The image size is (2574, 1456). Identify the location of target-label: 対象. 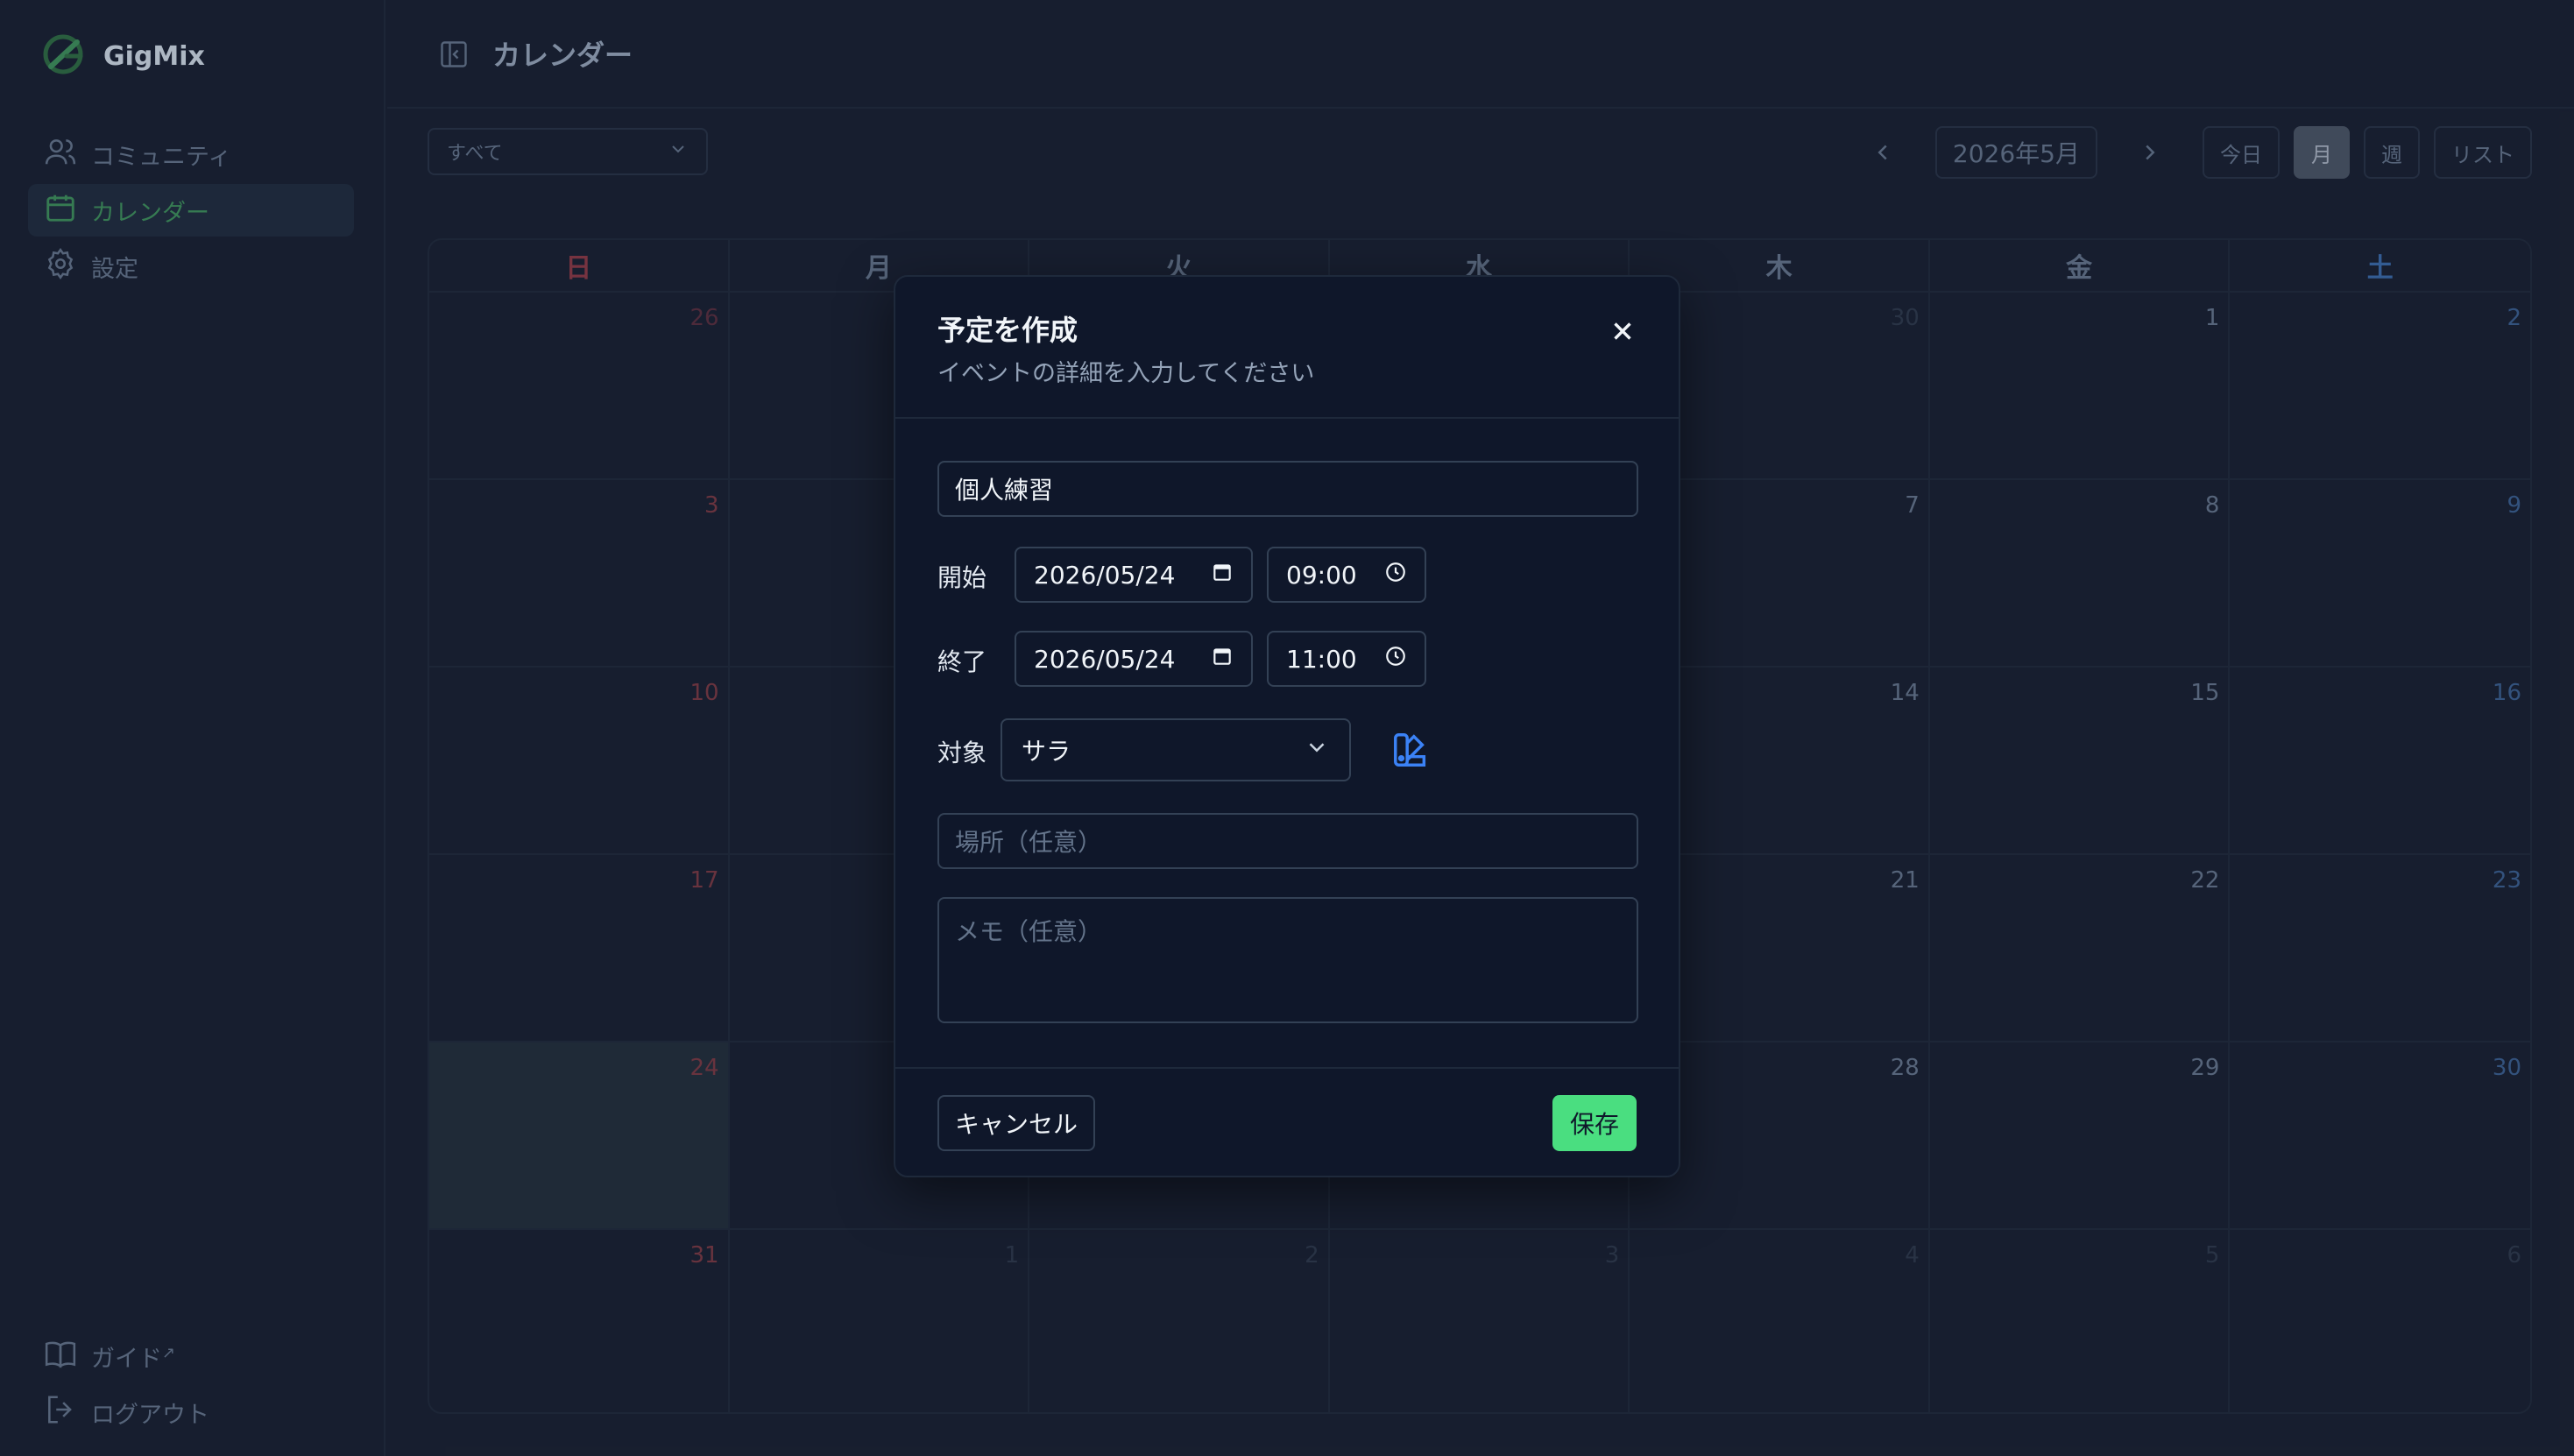
(962, 753).